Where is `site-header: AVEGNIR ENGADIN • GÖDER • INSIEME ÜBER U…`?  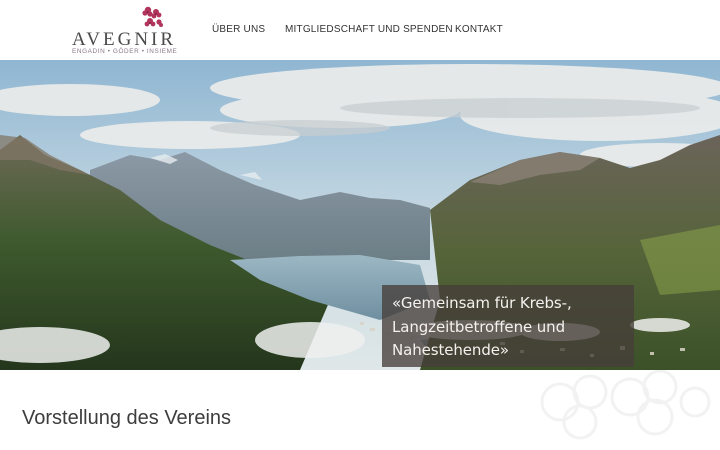 site-header: AVEGNIR ENGADIN • GÖDER • INSIEME ÜBER U… is located at coordinates (360, 30).